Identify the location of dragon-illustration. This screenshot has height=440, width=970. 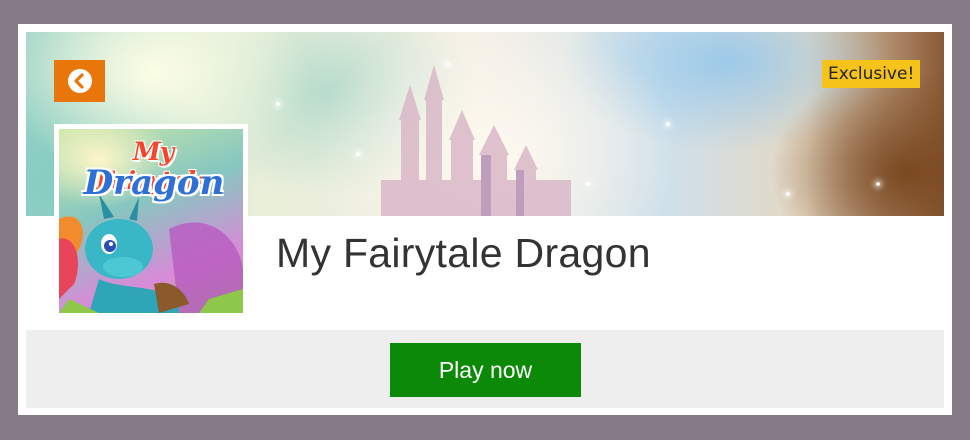
(151, 253).